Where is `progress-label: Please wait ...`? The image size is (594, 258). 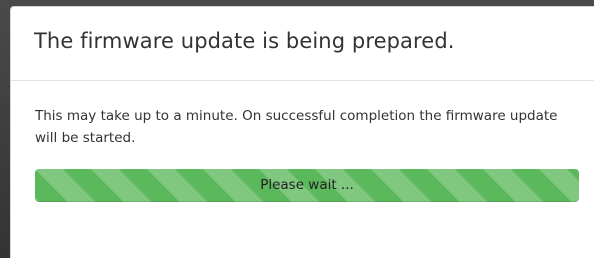
progress-label: Please wait ... is located at coordinates (307, 185).